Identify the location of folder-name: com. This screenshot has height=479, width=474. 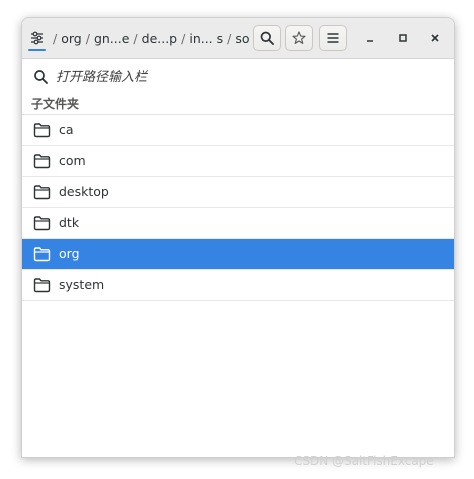
(72, 160).